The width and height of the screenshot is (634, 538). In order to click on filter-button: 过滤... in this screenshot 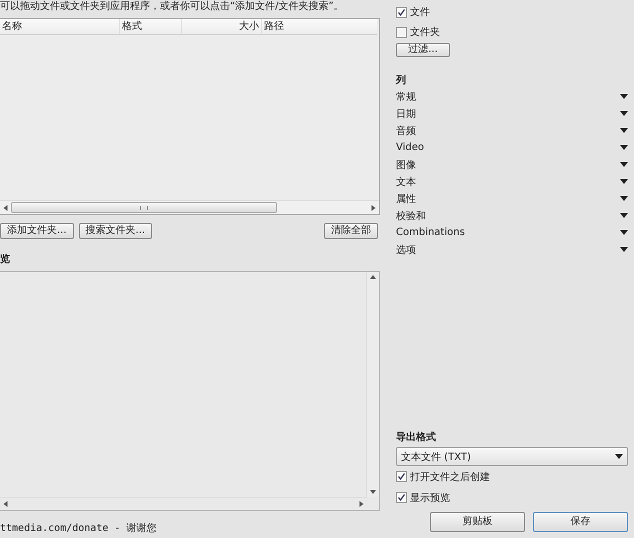, I will do `click(423, 50)`.